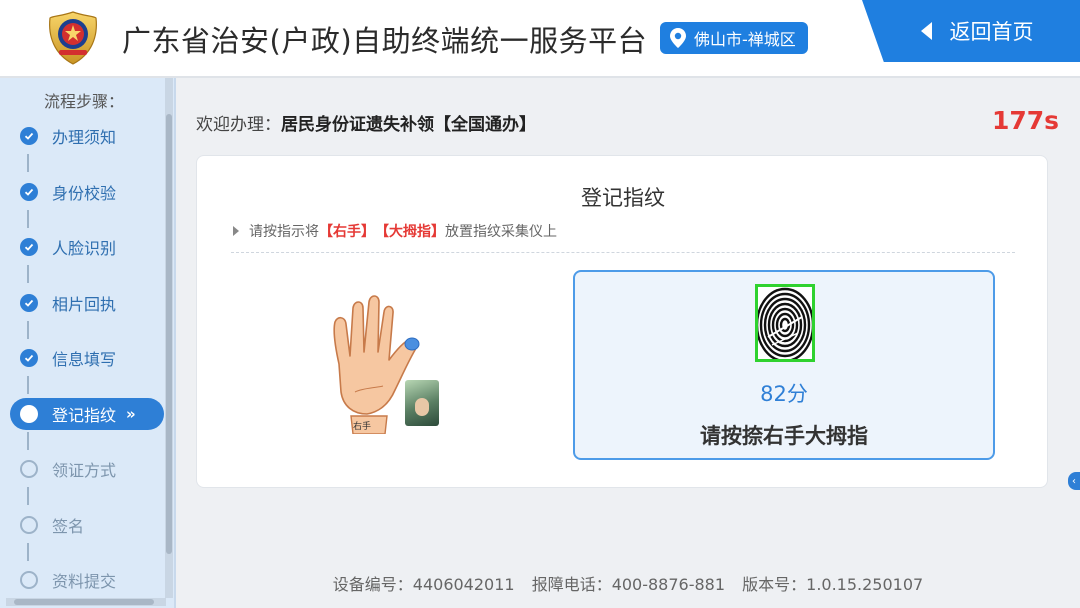 The height and width of the screenshot is (608, 1080). I want to click on side-expand-tab: ‹, so click(1074, 481).